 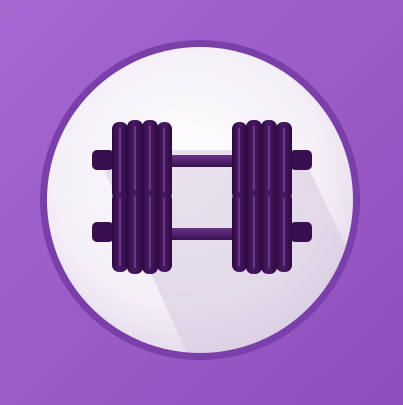 I want to click on dumbbell-bottom-bar, so click(x=202, y=234).